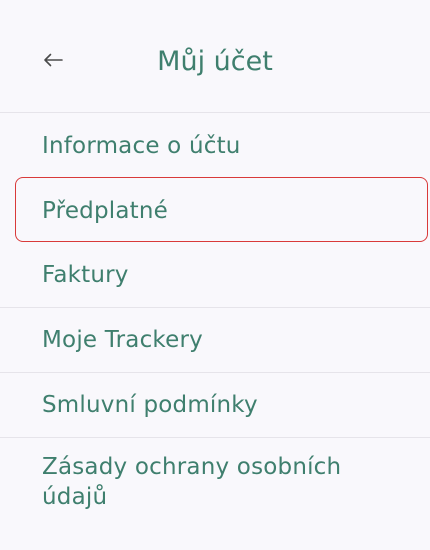  I want to click on menu-item-label: Faktury, so click(85, 275).